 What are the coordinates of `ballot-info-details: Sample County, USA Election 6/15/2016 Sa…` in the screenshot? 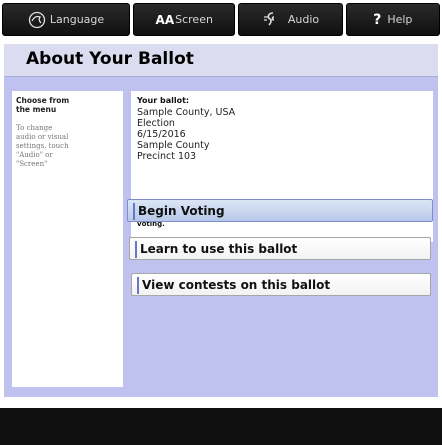 It's located at (282, 134).